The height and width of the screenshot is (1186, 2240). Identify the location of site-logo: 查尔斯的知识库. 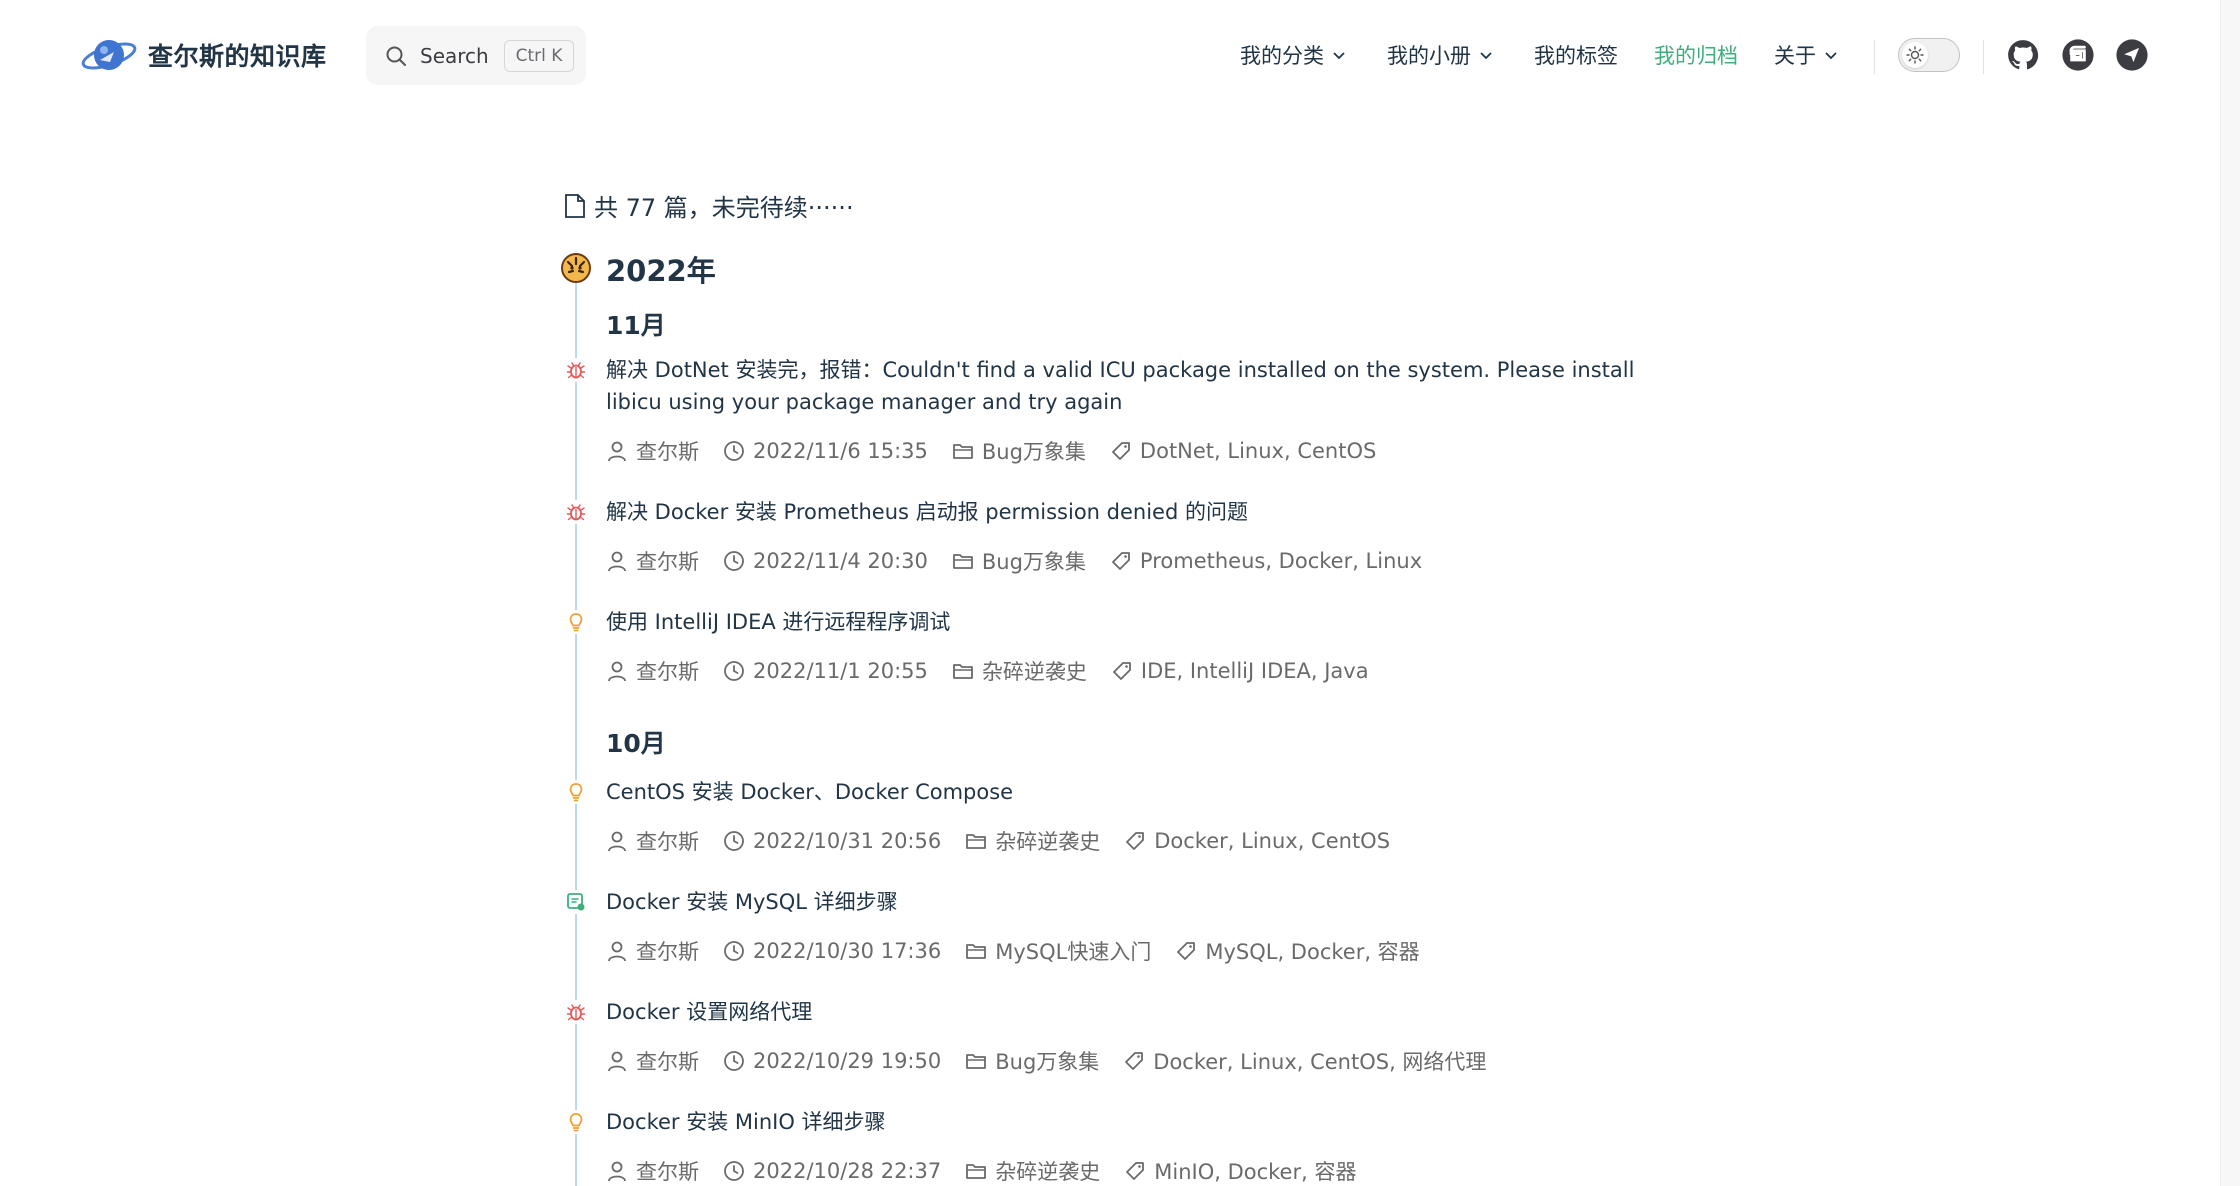
(203, 55).